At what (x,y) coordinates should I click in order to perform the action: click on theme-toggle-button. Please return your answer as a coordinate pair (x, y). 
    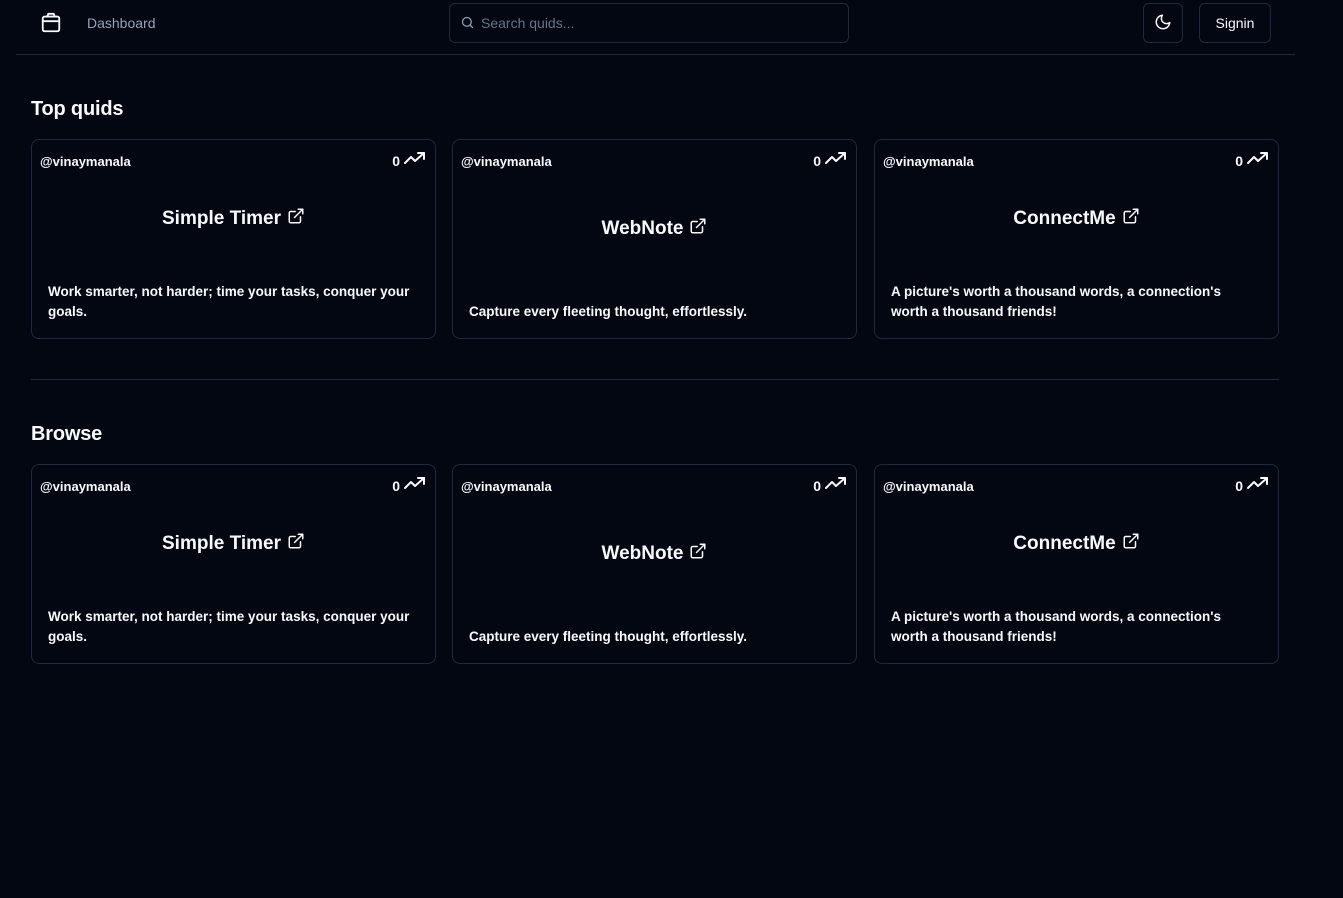
    Looking at the image, I should click on (1163, 23).